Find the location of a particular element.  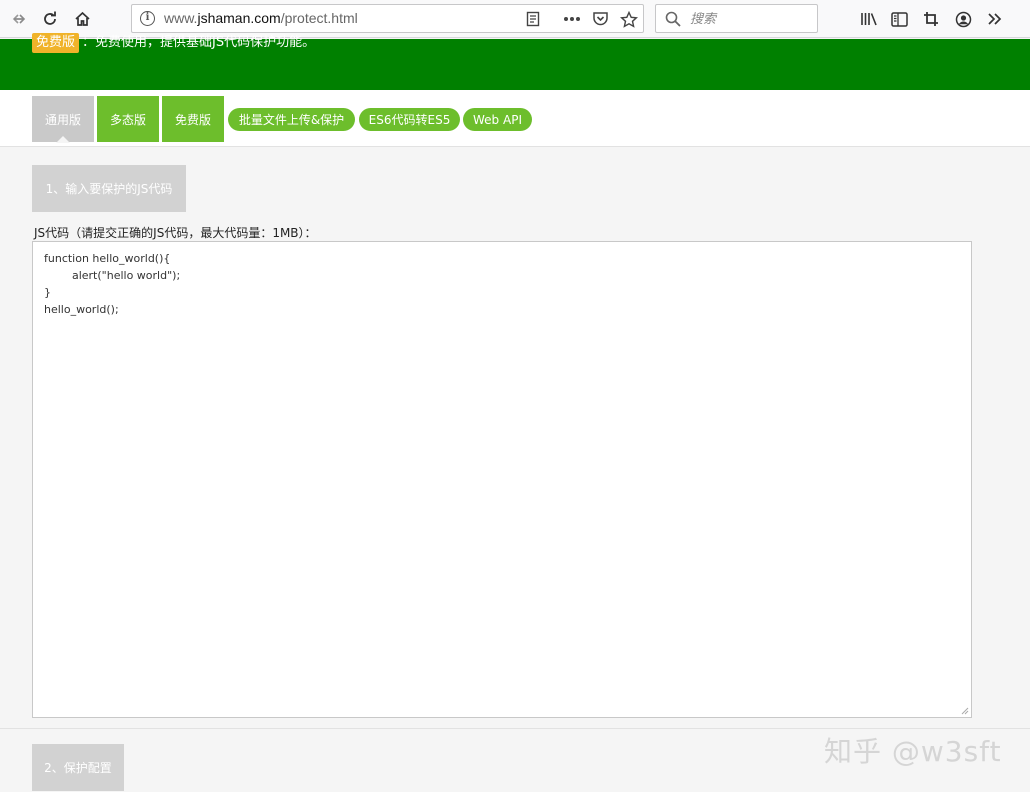

version-tab-bar: 通用版 多态版 免费版 批量文件上传&保护 ES6代码转ES5 Web API is located at coordinates (515, 118).